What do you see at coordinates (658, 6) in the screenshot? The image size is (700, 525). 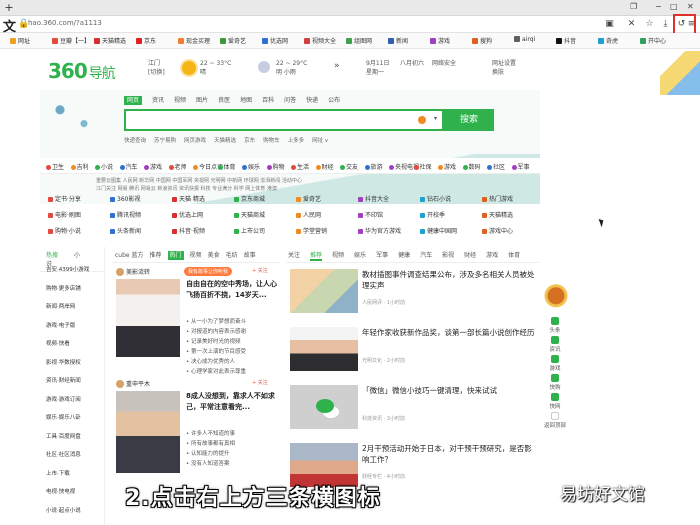 I see `minimize-button: −` at bounding box center [658, 6].